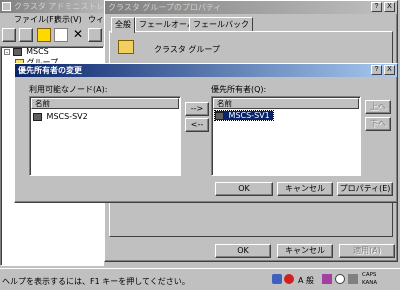 The height and width of the screenshot is (290, 400). I want to click on remove-node-button: <--, so click(197, 125).